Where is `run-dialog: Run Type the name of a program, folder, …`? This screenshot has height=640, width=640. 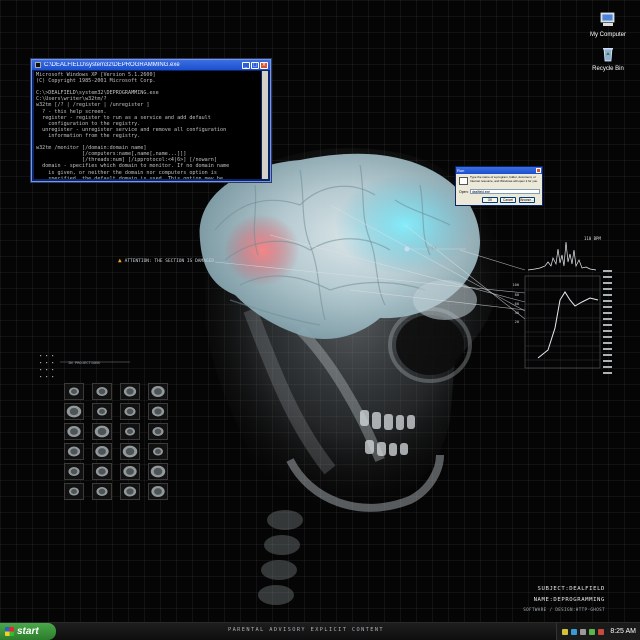 run-dialog: Run Type the name of a program, folder, … is located at coordinates (499, 186).